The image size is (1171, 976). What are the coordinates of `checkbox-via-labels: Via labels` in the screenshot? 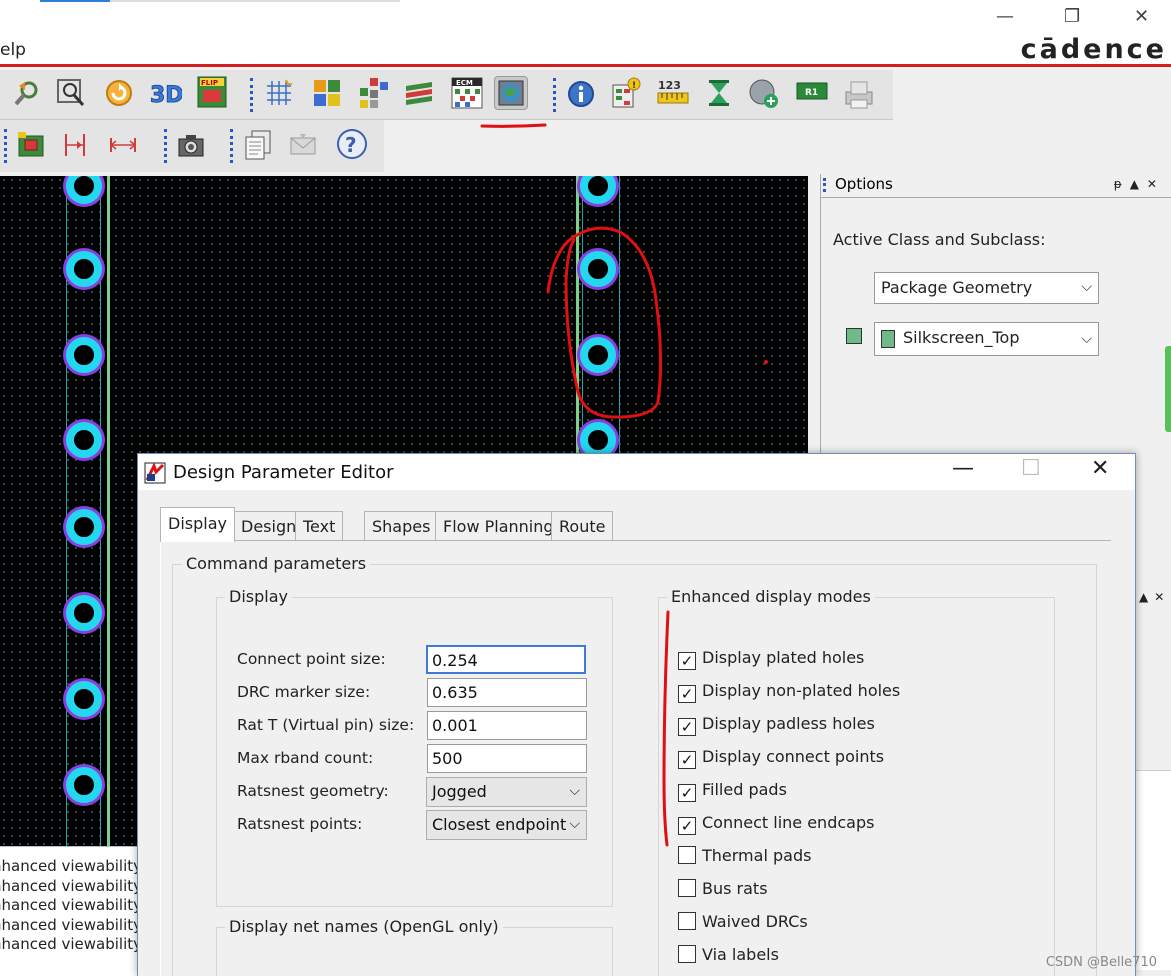 It's located at (728, 956).